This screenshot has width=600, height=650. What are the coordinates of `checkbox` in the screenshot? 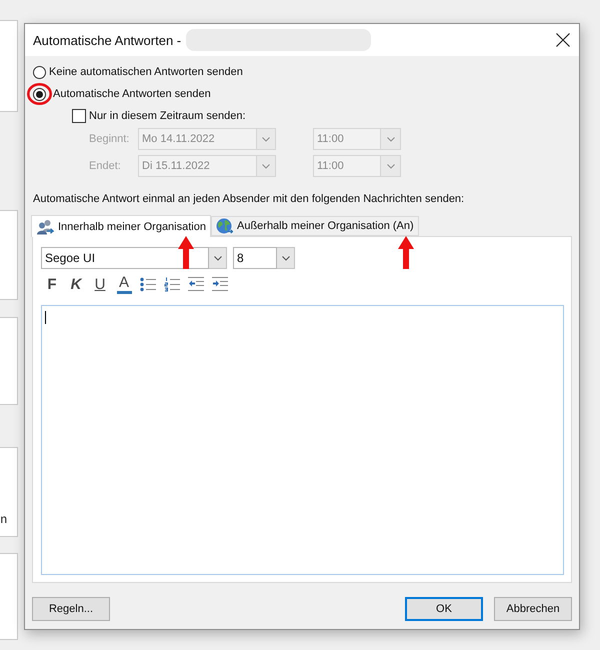 It's located at (79, 116).